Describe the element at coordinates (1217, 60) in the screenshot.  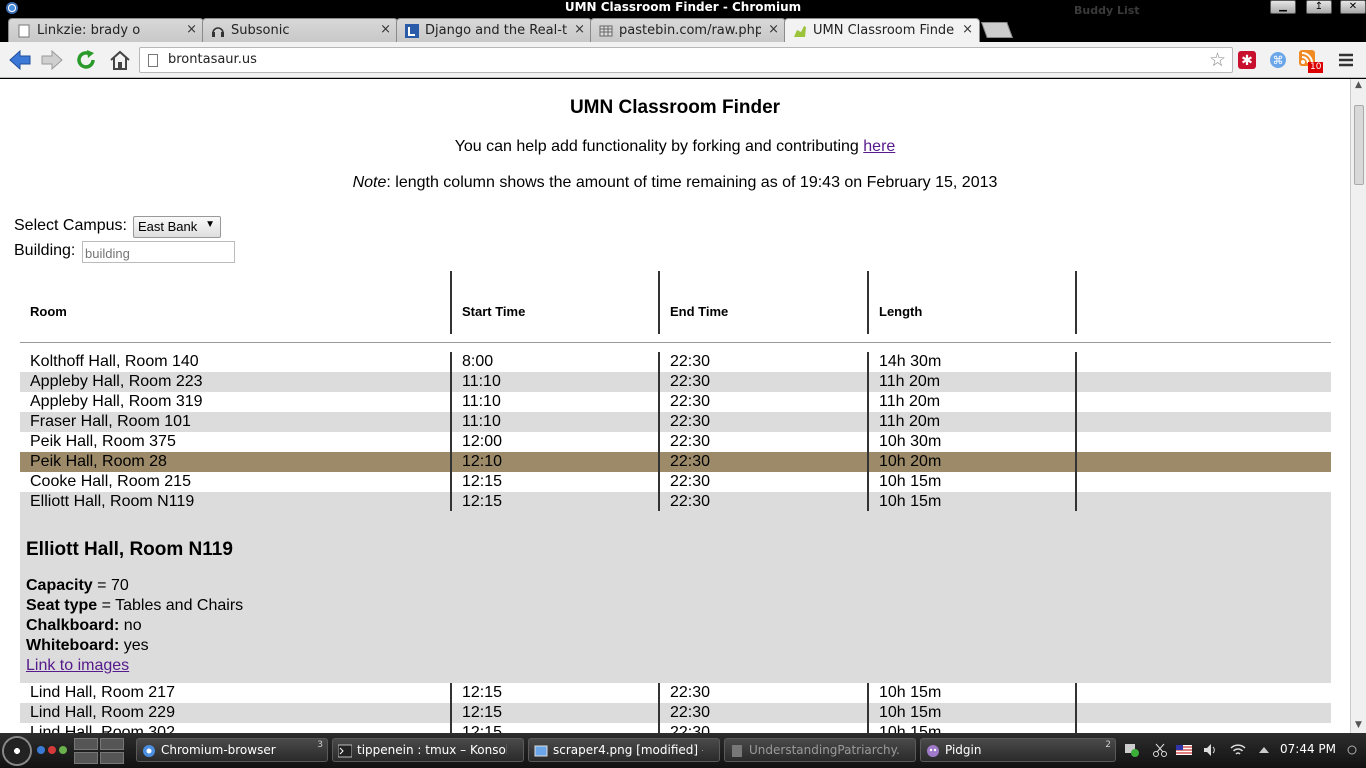
I see `bookmark-star-icon: ☆` at that location.